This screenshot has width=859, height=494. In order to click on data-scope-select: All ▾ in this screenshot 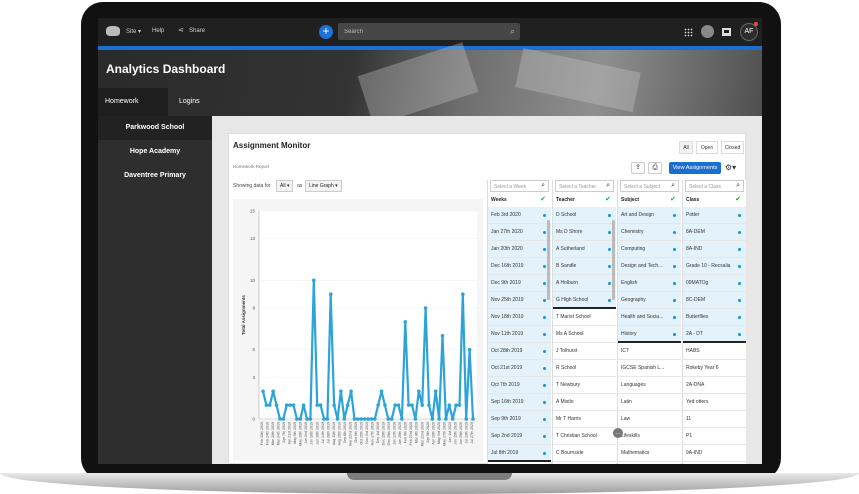, I will do `click(285, 186)`.